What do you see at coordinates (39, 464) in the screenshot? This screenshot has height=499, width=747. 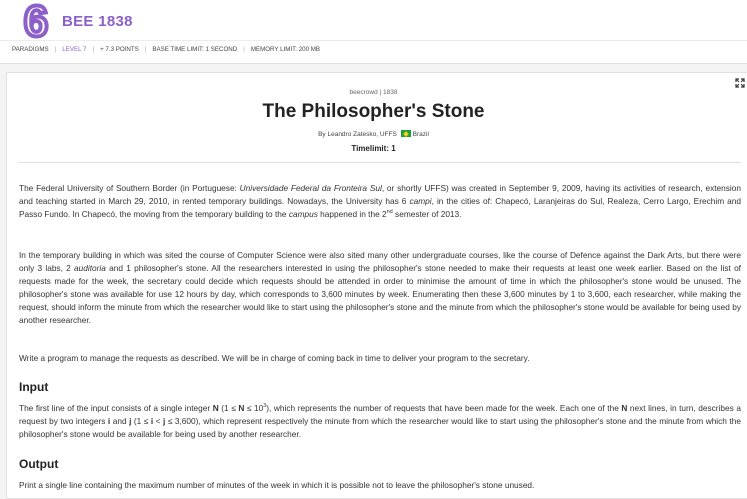 I see `output-heading: Output` at bounding box center [39, 464].